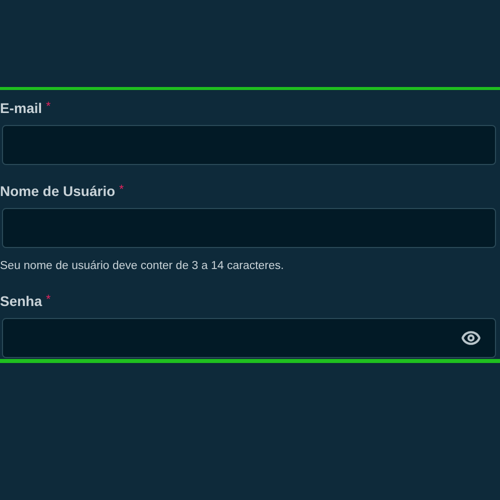 The height and width of the screenshot is (500, 500). I want to click on field-label: Nome de Usuário, so click(58, 191).